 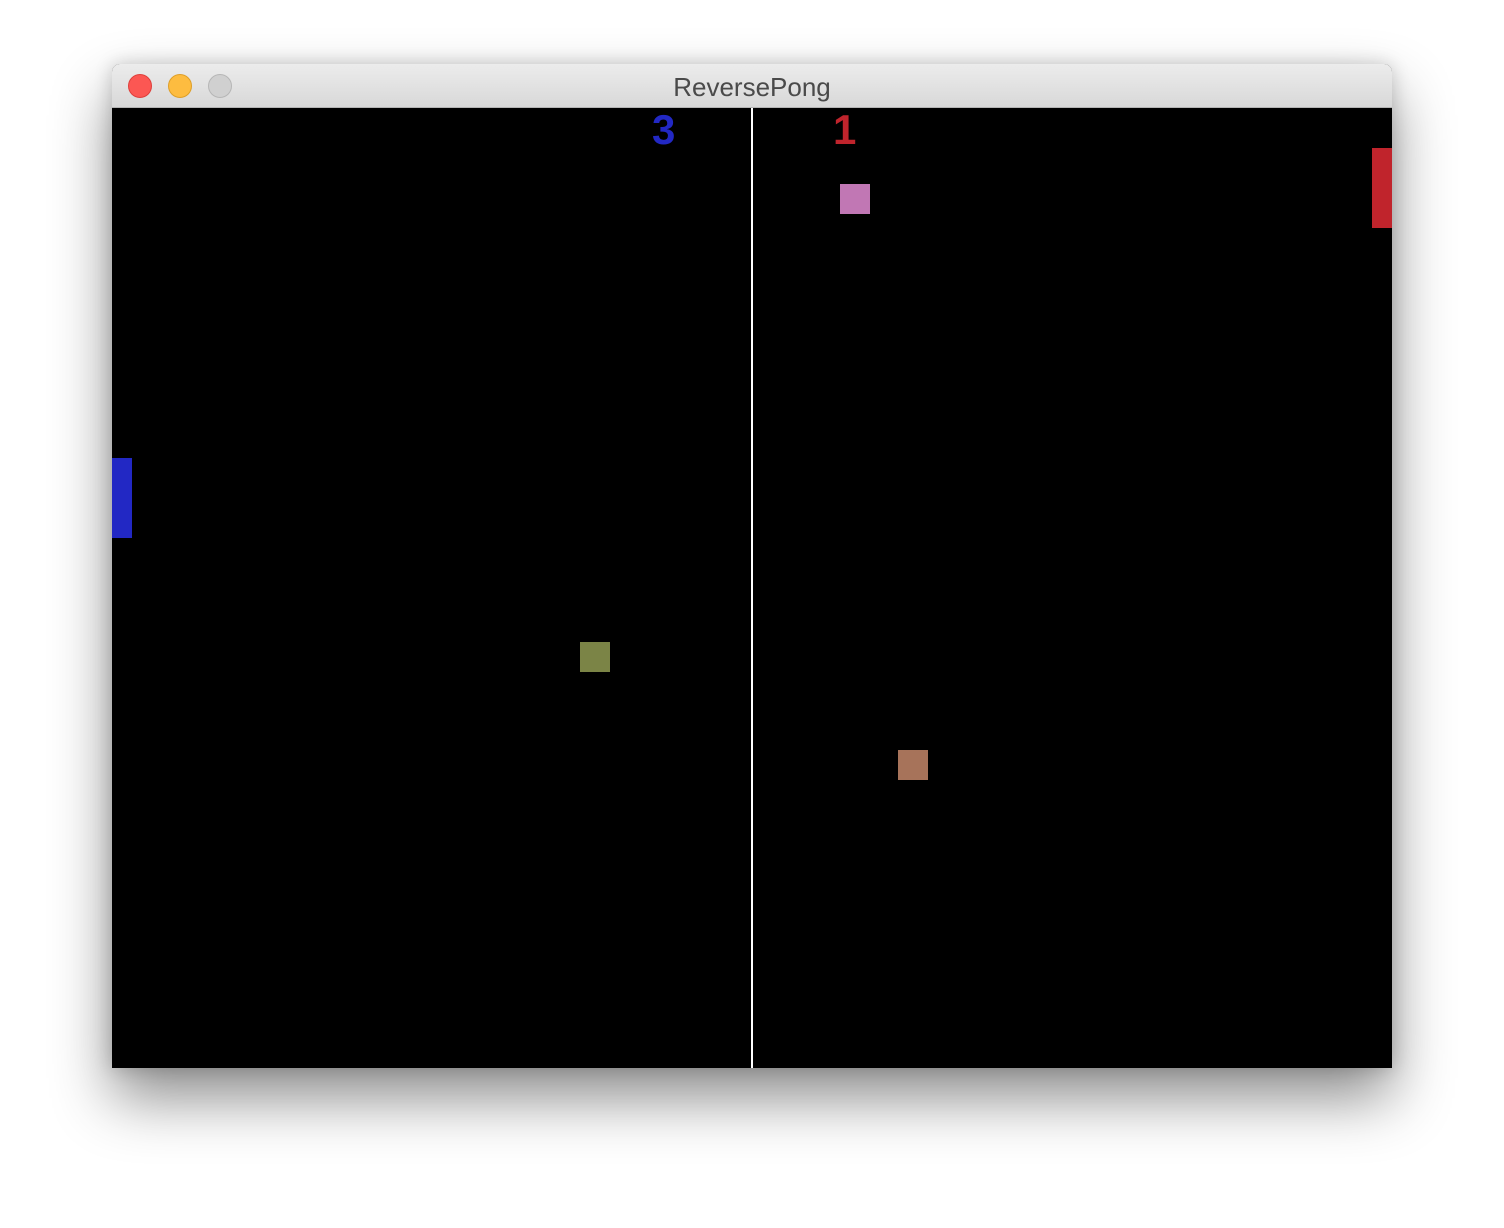 What do you see at coordinates (855, 199) in the screenshot?
I see `pink-ball` at bounding box center [855, 199].